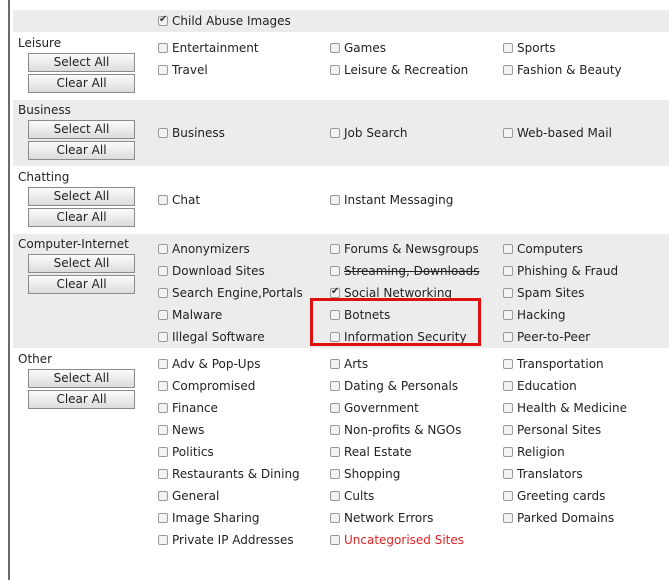 This screenshot has width=669, height=580. What do you see at coordinates (583, 271) in the screenshot?
I see `option-phishing-fraud: Phishing & Fraud` at bounding box center [583, 271].